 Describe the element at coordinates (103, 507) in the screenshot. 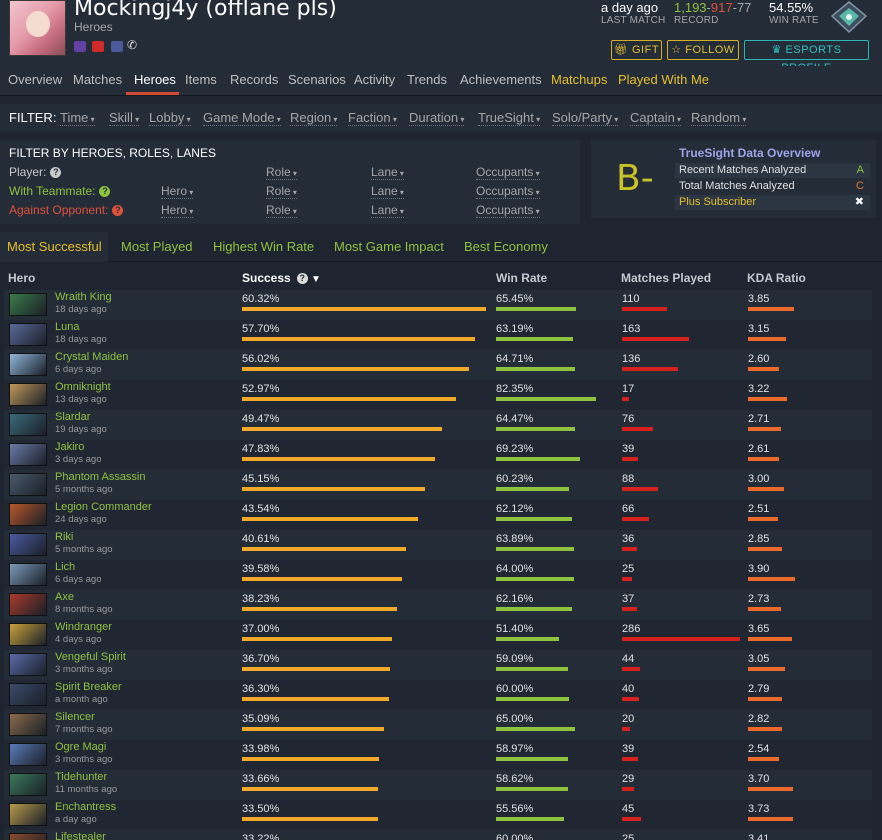

I see `hero-name-link: Legion Commander` at that location.